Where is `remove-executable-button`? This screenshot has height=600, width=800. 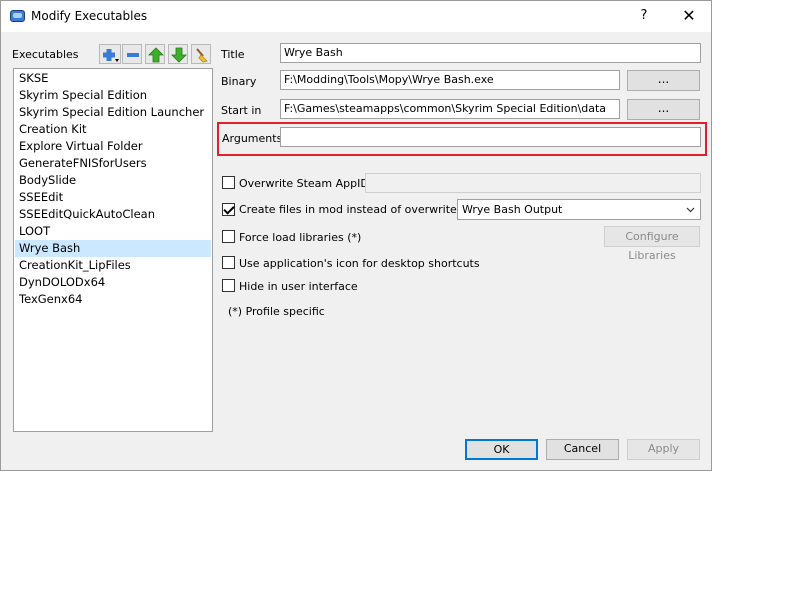
remove-executable-button is located at coordinates (132, 54).